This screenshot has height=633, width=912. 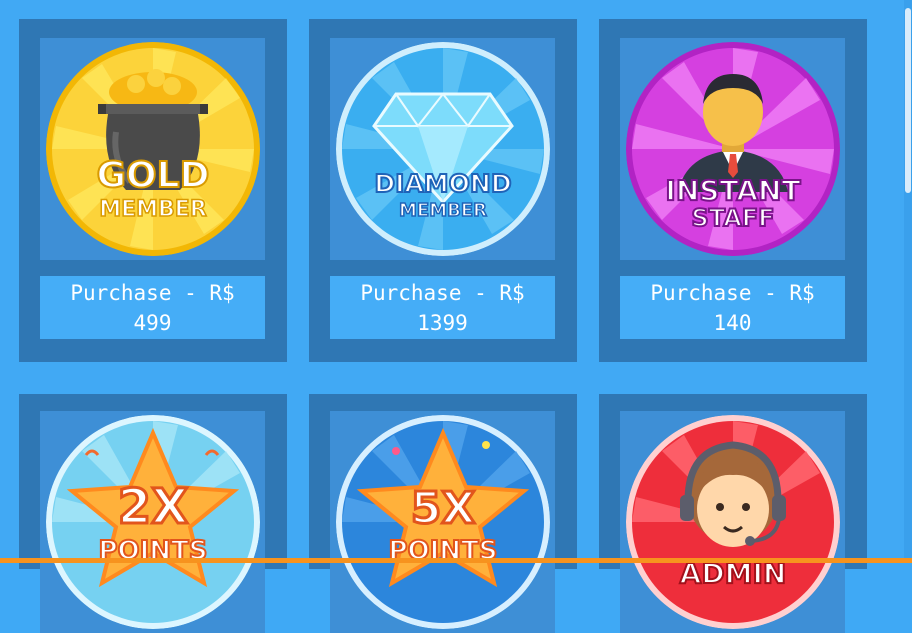 I want to click on gold-pot-icon: GOLD MEMBER, so click(x=153, y=149).